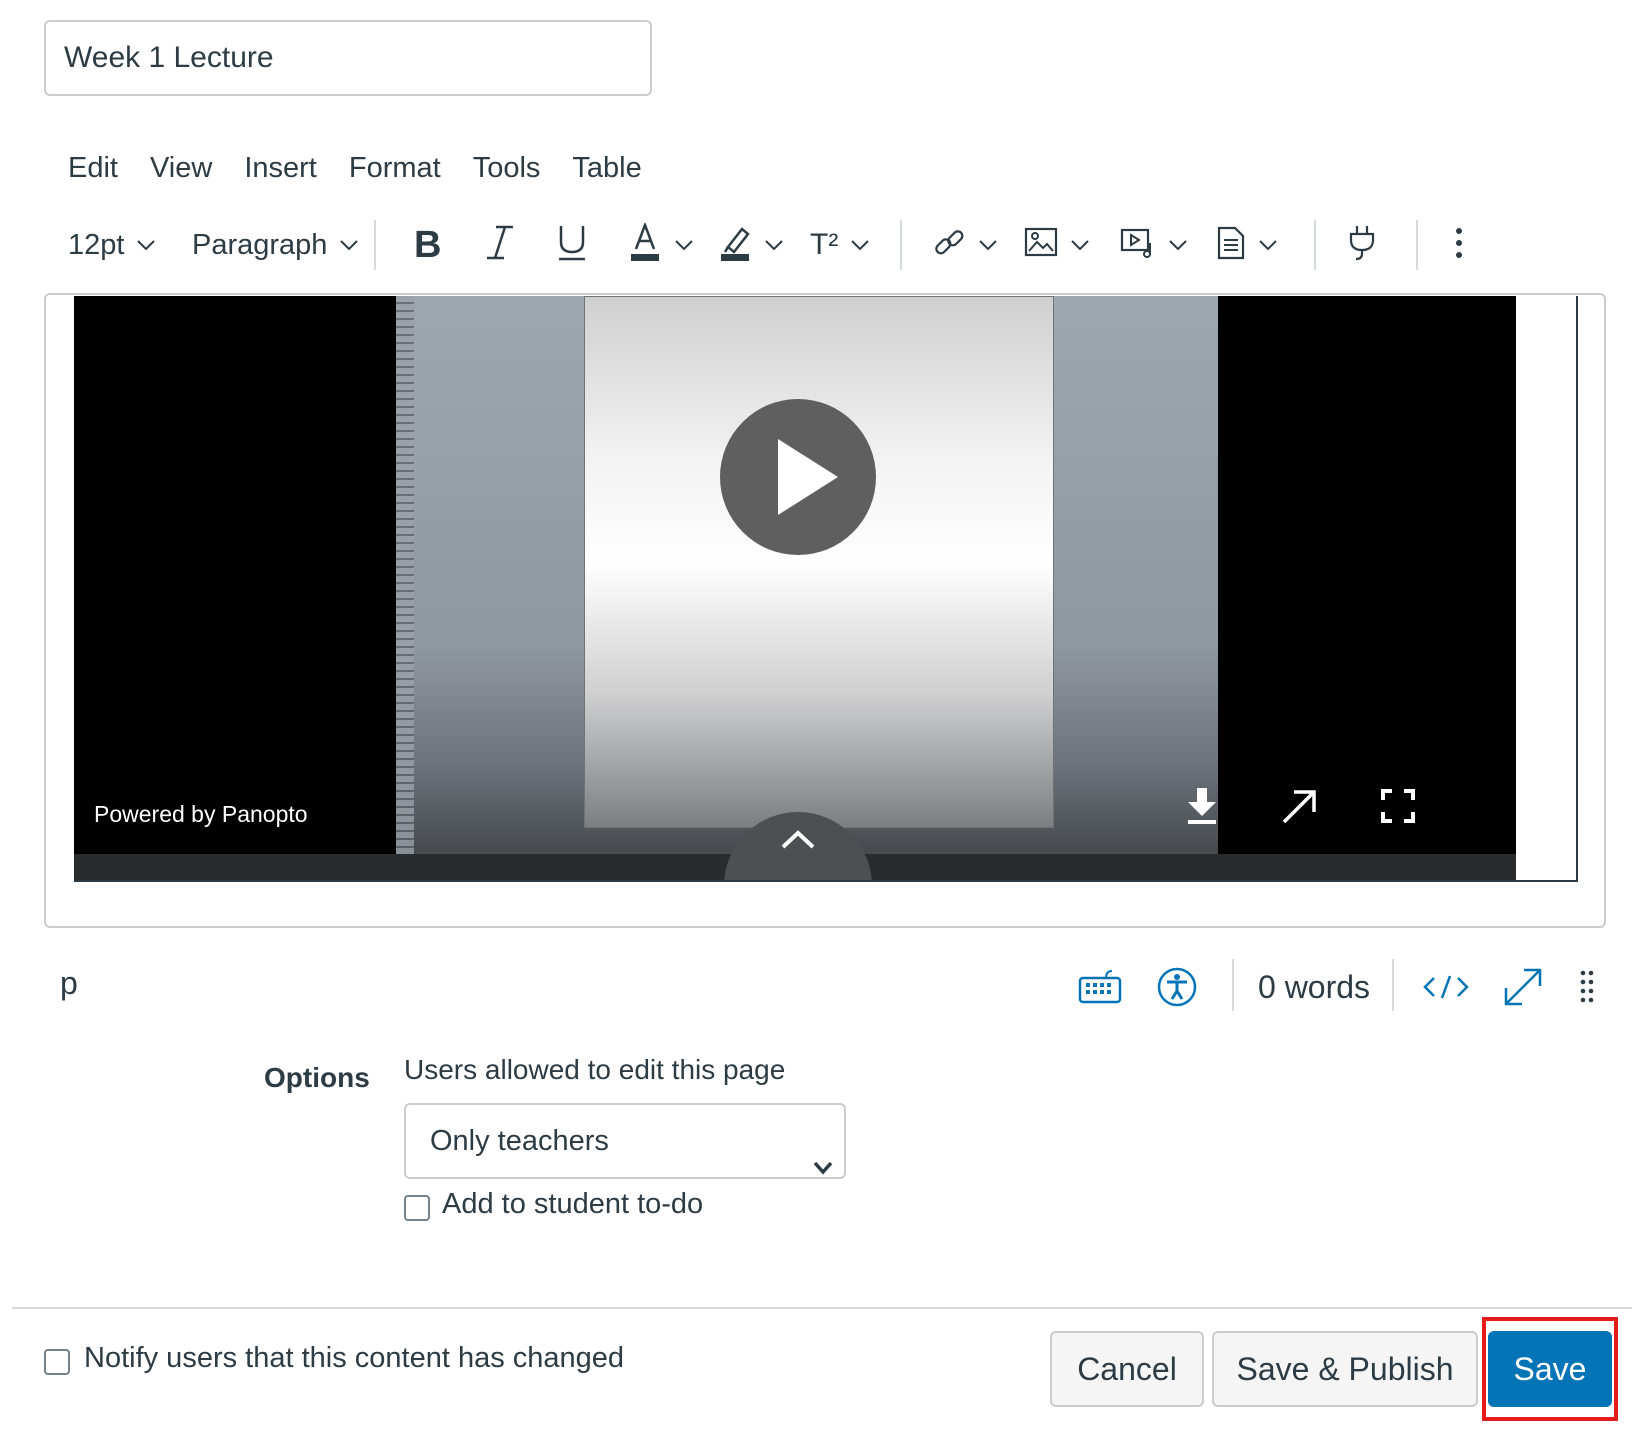 The width and height of the screenshot is (1644, 1432). I want to click on word-count-label: 0 words, so click(1314, 986).